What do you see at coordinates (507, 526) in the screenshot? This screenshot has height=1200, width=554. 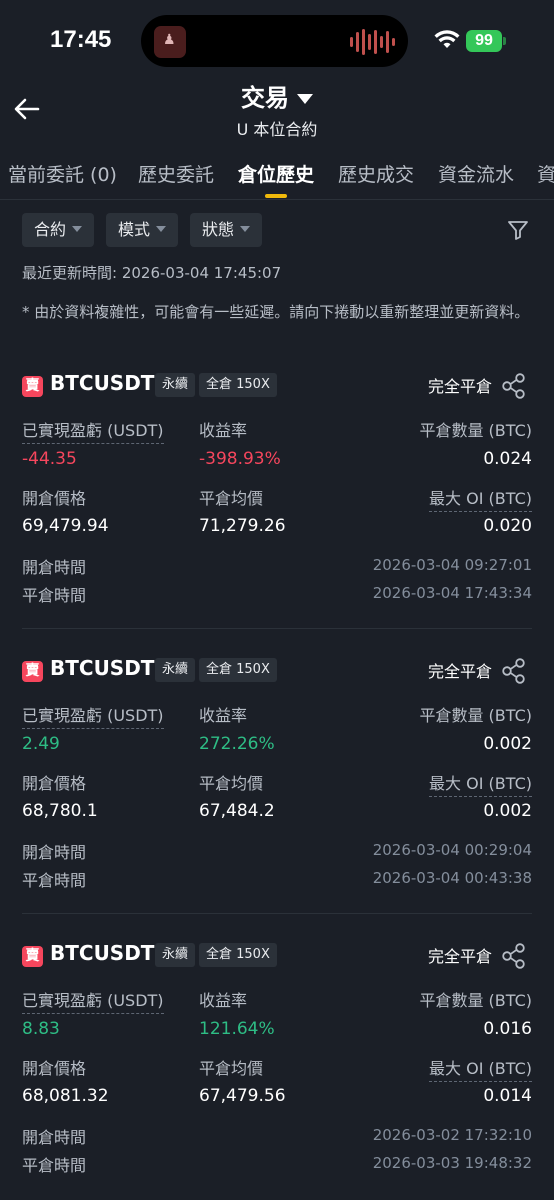 I see `max-oi-value: 0.020` at bounding box center [507, 526].